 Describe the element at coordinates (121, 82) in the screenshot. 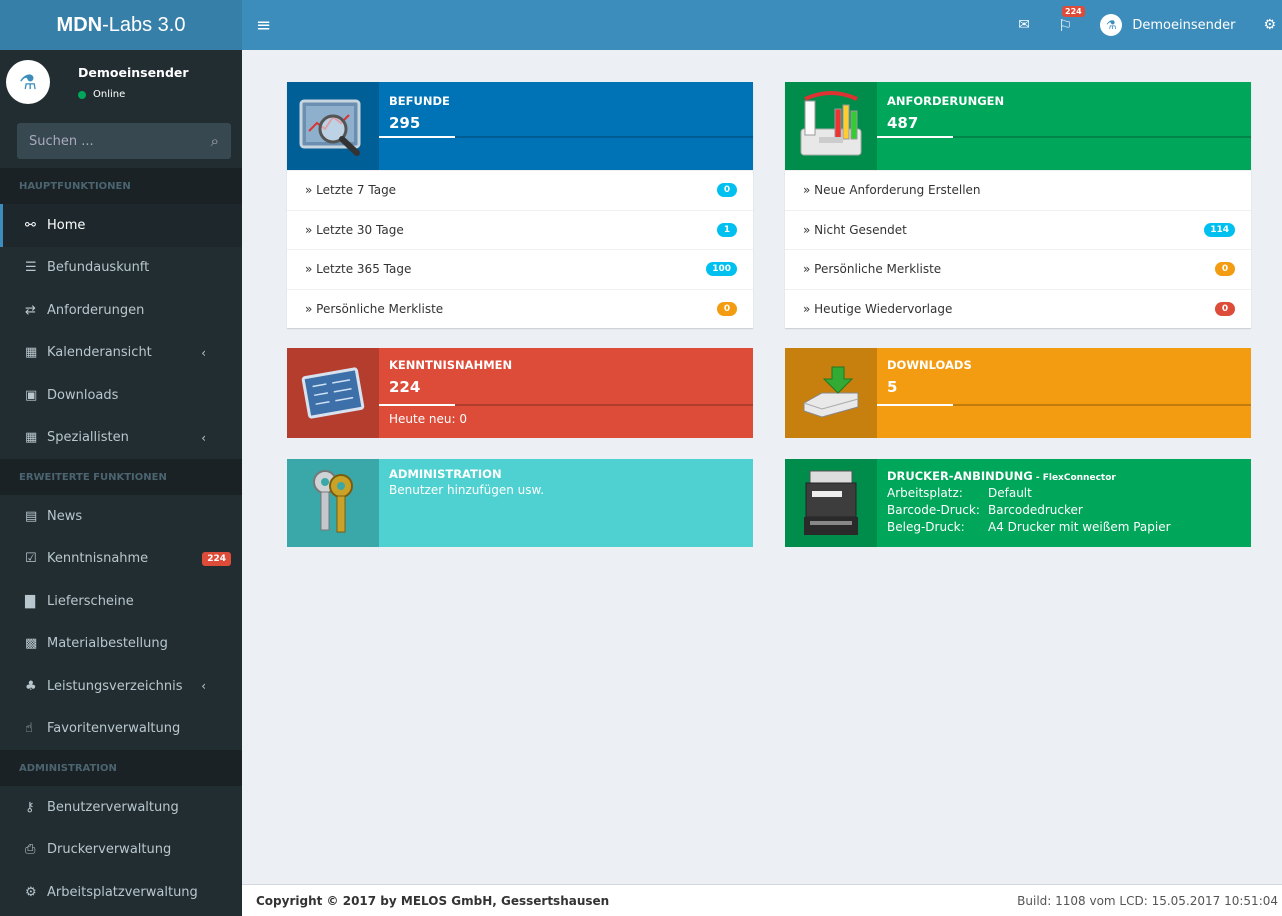

I see `user-panel: ⚗ Demoeinsender Online` at that location.